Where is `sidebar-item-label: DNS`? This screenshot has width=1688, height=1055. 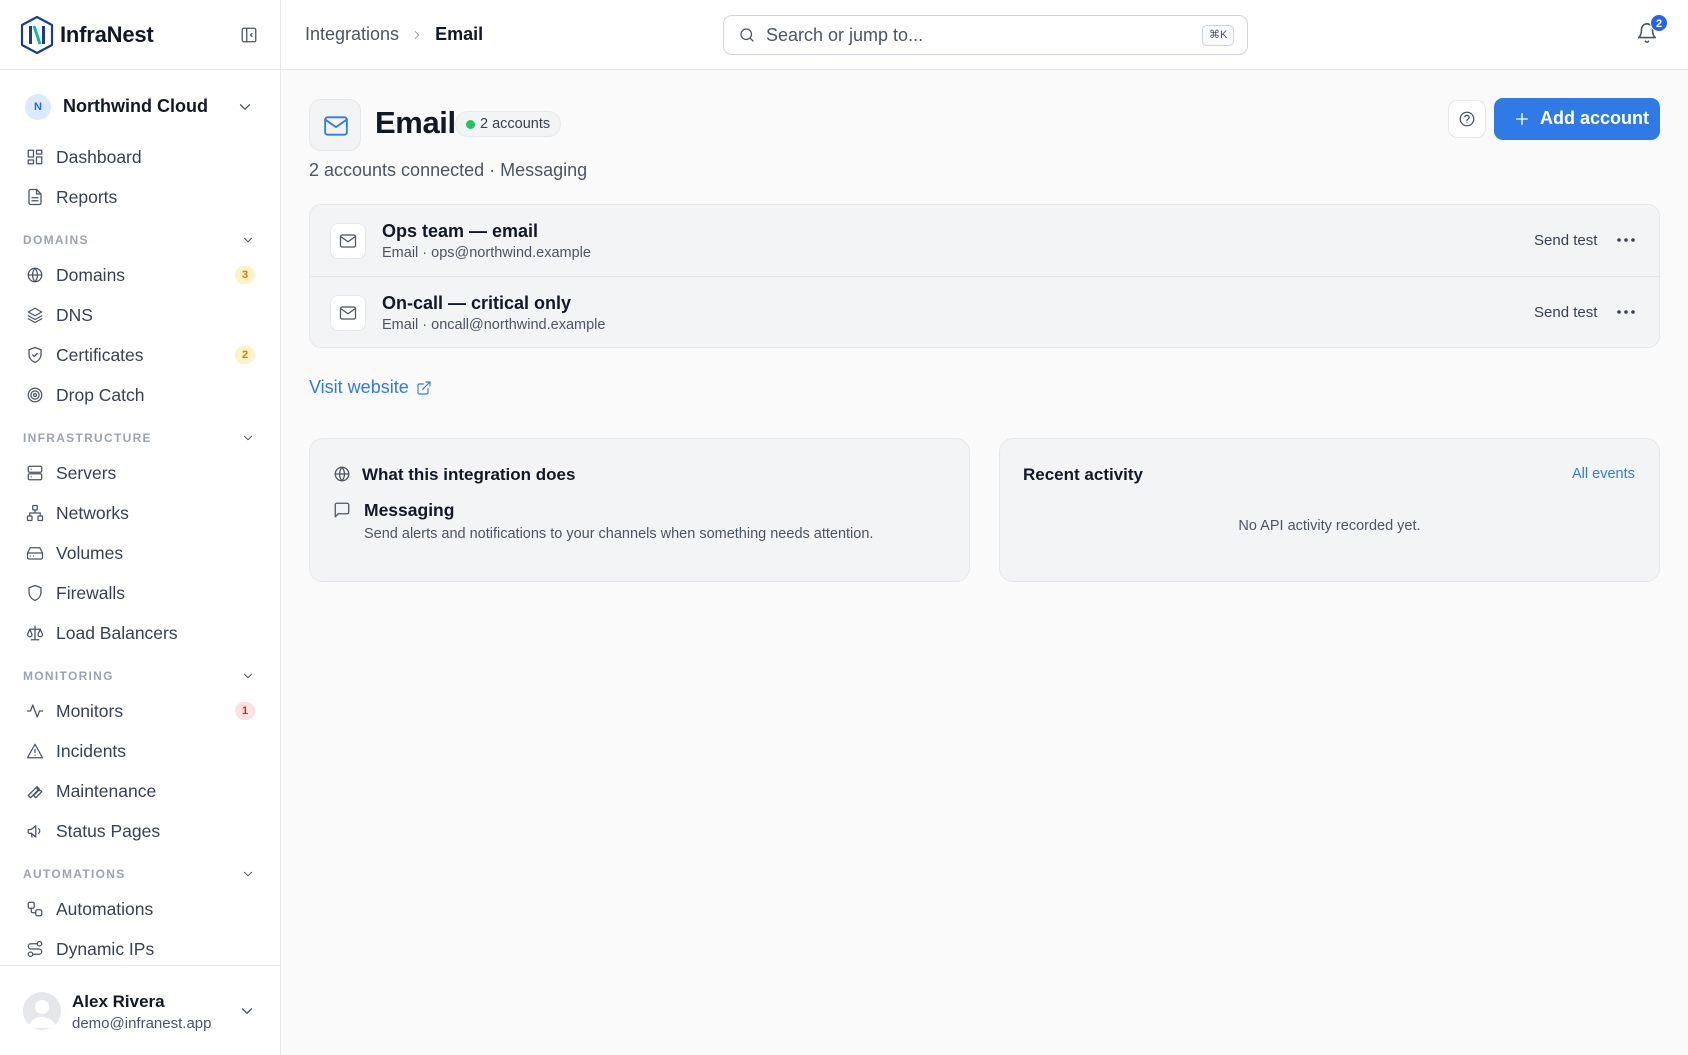
sidebar-item-label: DNS is located at coordinates (74, 315).